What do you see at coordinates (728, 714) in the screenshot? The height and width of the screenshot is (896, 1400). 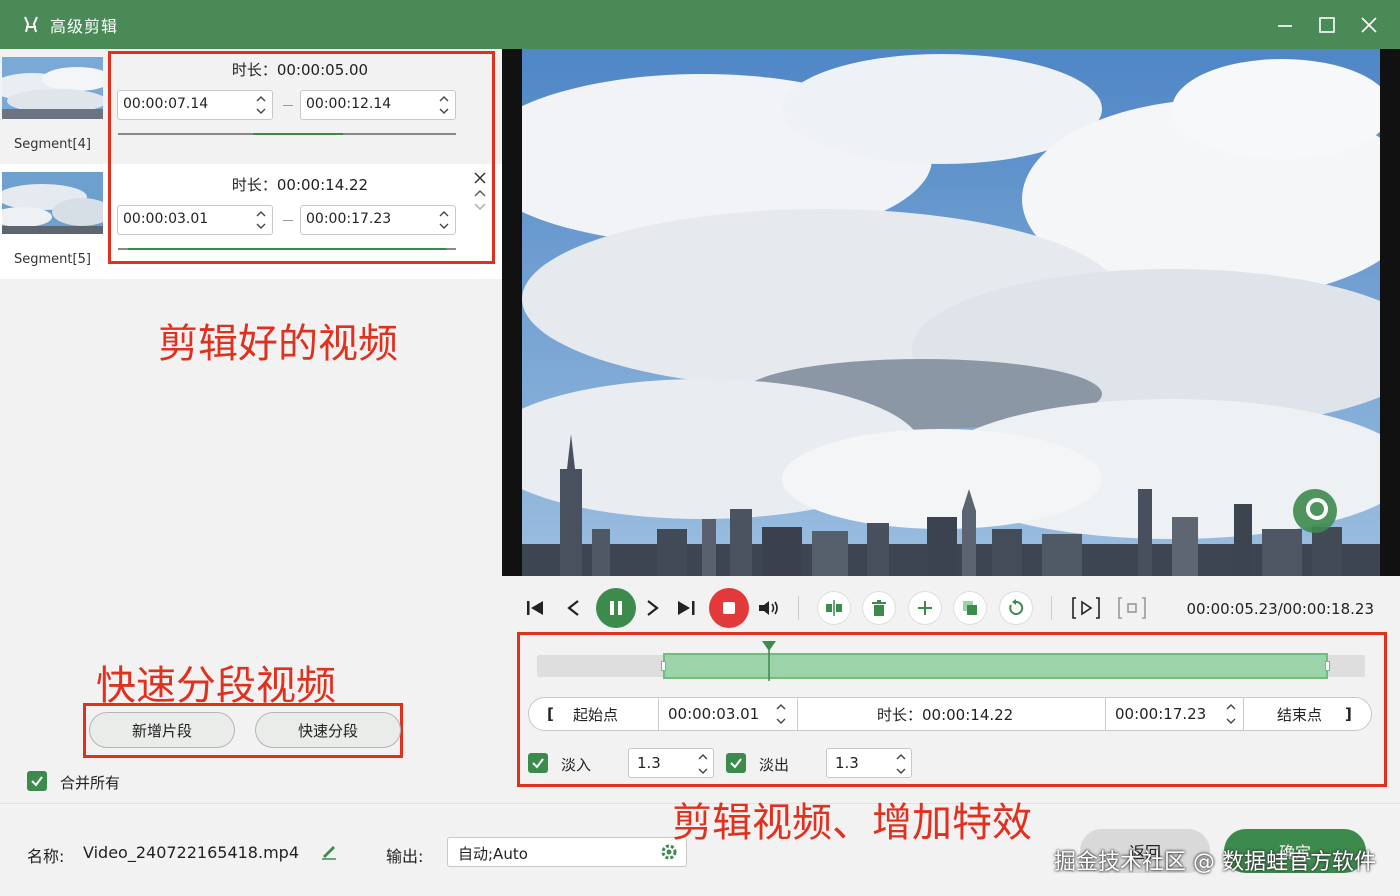 I see `trim-start-input: 00:00:03.01` at bounding box center [728, 714].